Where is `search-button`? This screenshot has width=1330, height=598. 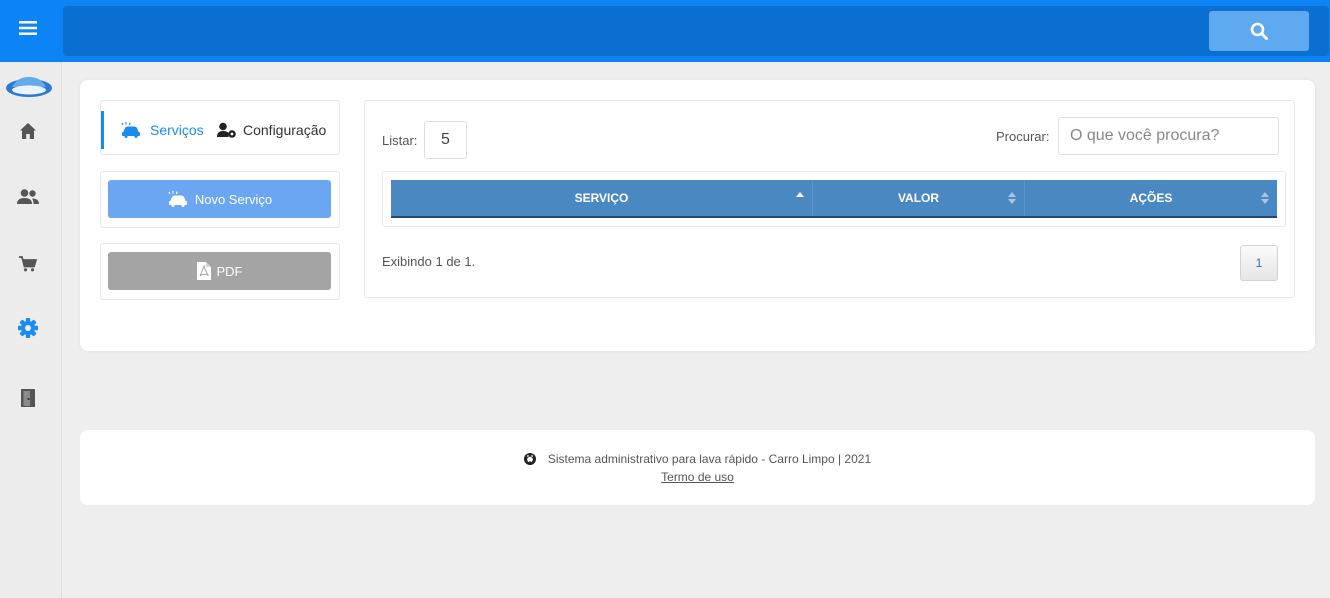 search-button is located at coordinates (1259, 31).